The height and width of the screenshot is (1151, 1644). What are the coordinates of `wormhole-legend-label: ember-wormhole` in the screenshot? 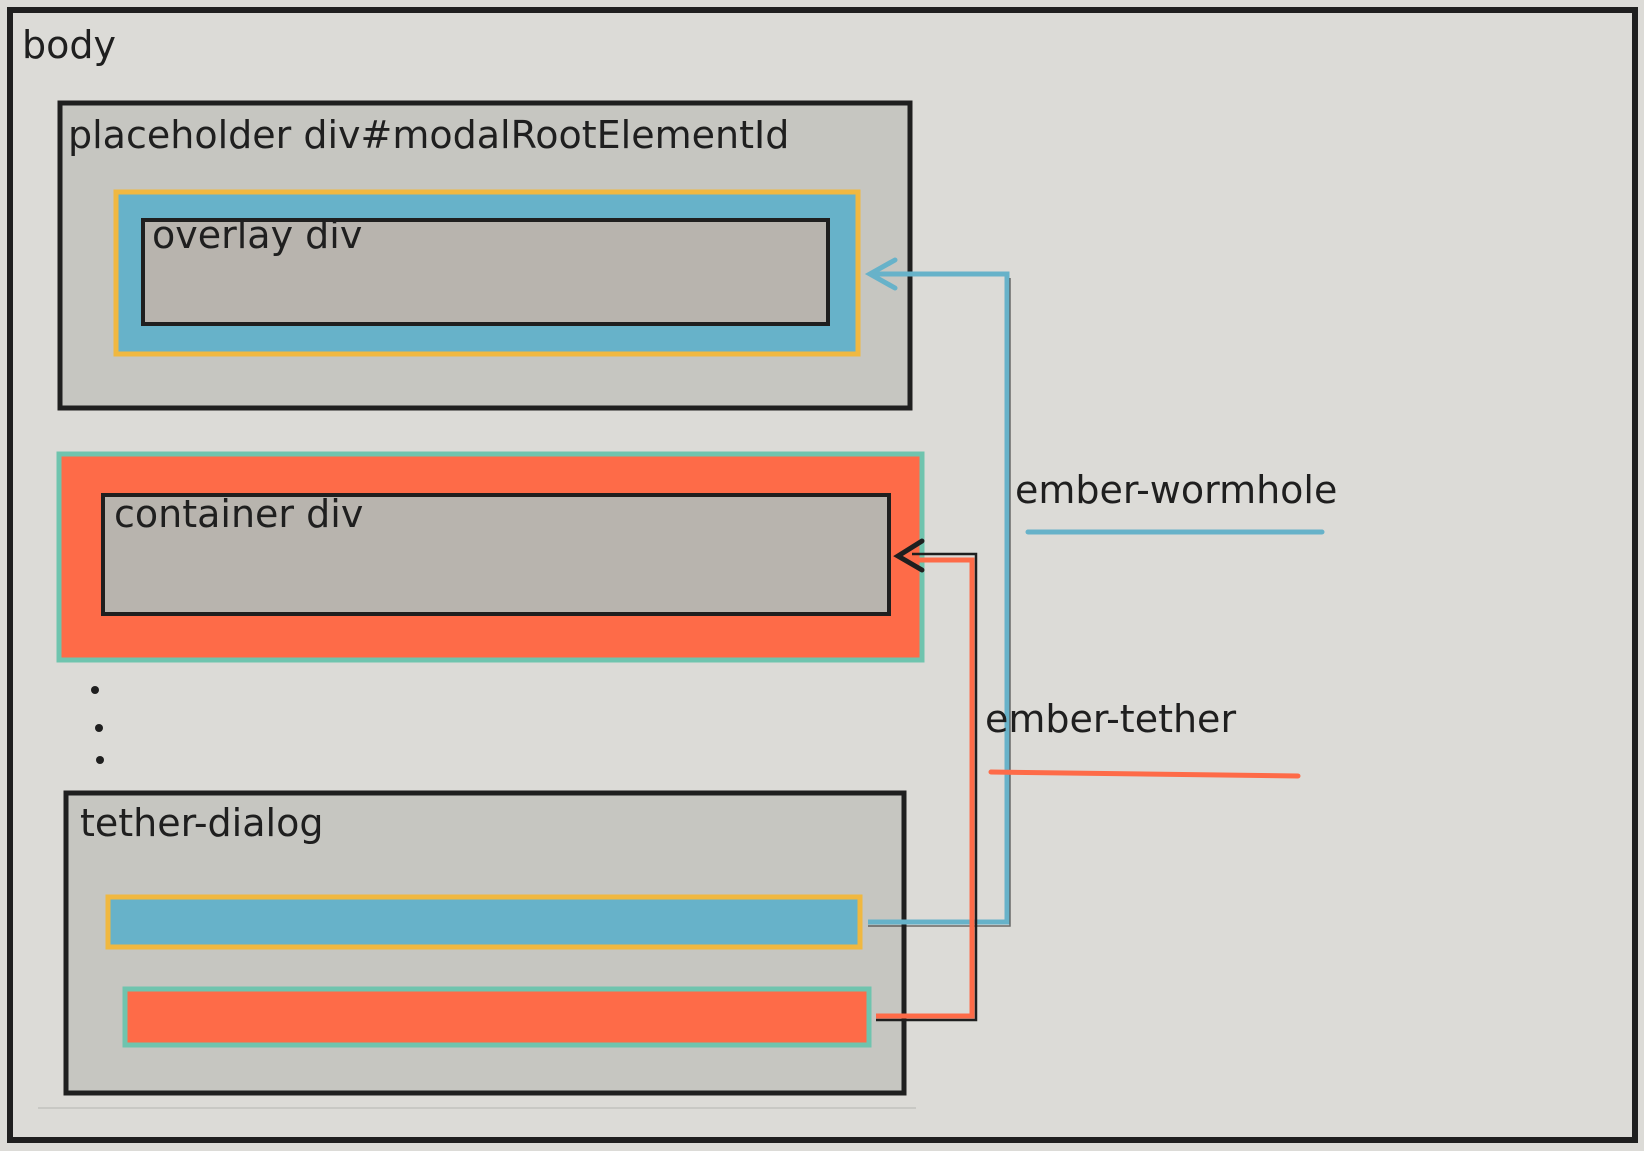 It's located at (1176, 490).